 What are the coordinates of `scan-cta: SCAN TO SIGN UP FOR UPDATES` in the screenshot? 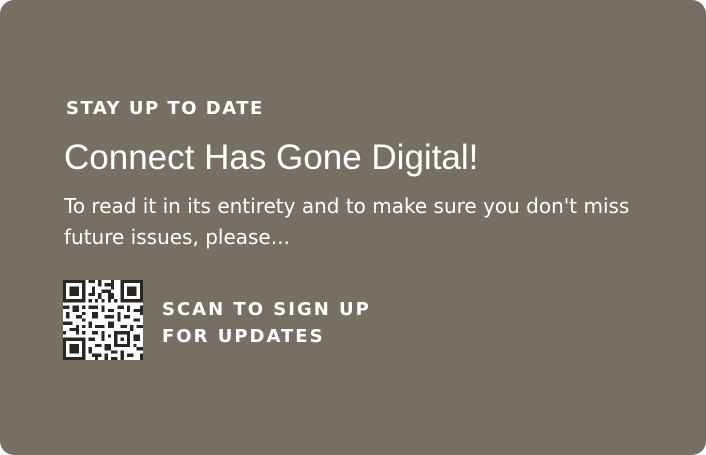 It's located at (266, 323).